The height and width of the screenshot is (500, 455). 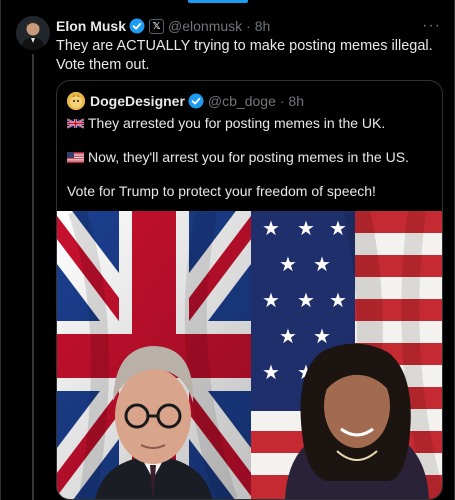 What do you see at coordinates (185, 101) in the screenshot?
I see `quote-header: DogeDesigner @cb_doge · 8h` at bounding box center [185, 101].